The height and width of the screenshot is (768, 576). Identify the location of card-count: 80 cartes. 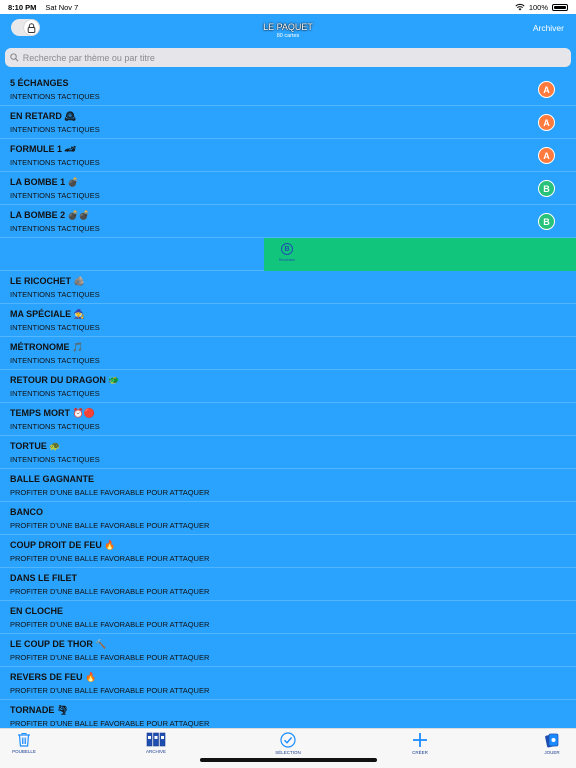
(288, 36).